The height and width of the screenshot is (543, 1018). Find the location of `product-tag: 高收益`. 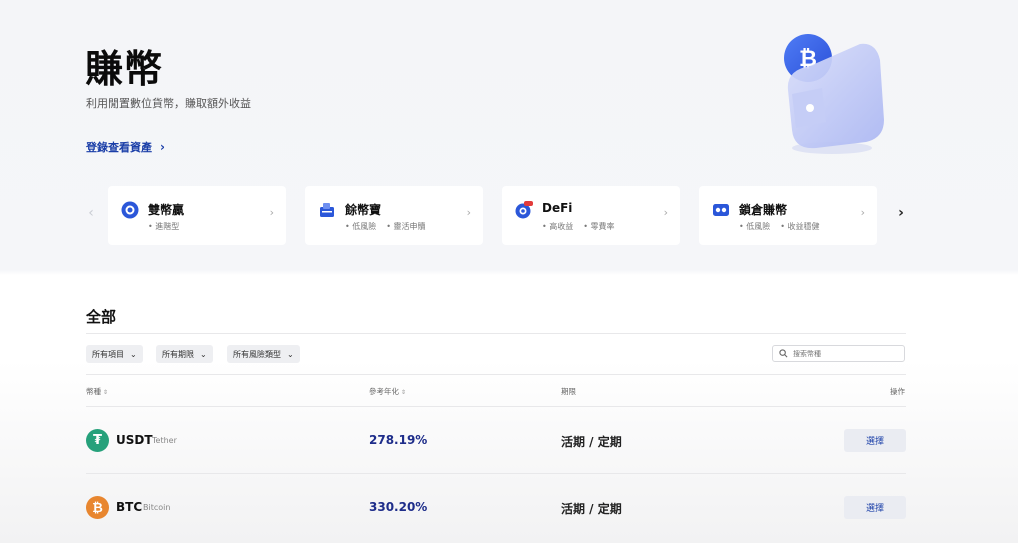

product-tag: 高收益 is located at coordinates (557, 226).